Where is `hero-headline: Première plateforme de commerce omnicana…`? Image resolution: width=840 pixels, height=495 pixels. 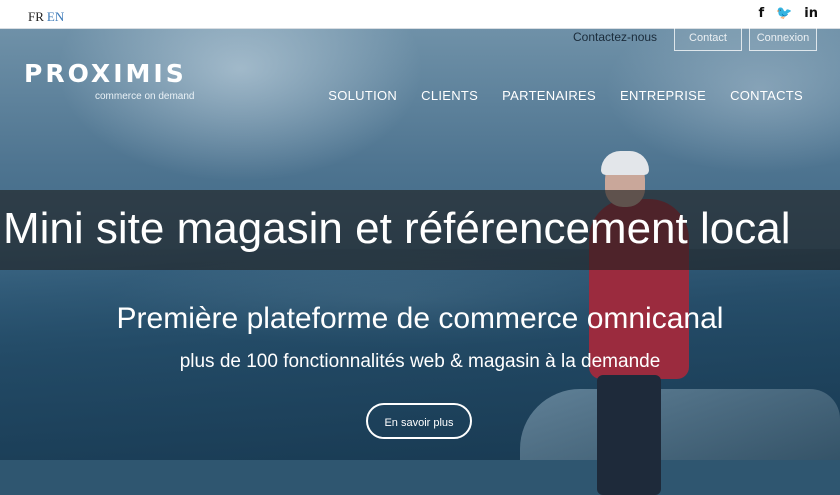
hero-headline: Première plateforme de commerce omnicana… is located at coordinates (420, 318).